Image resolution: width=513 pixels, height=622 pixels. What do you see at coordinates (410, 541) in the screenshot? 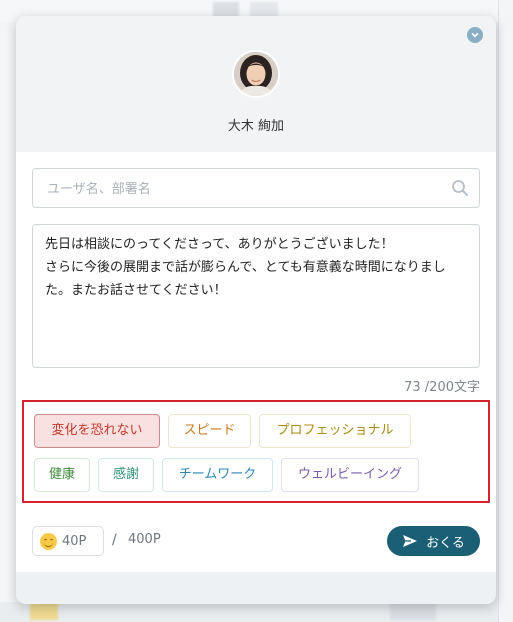
I see `paper-plane-icon` at bounding box center [410, 541].